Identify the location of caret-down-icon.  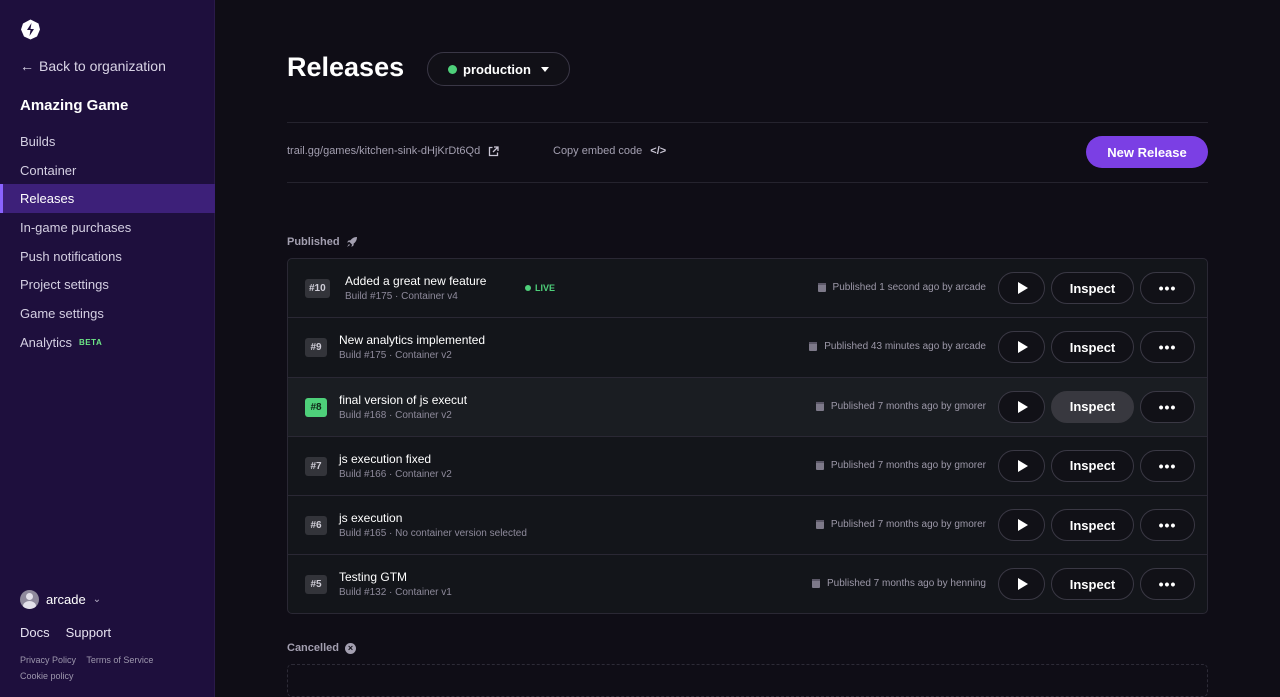
(544, 69).